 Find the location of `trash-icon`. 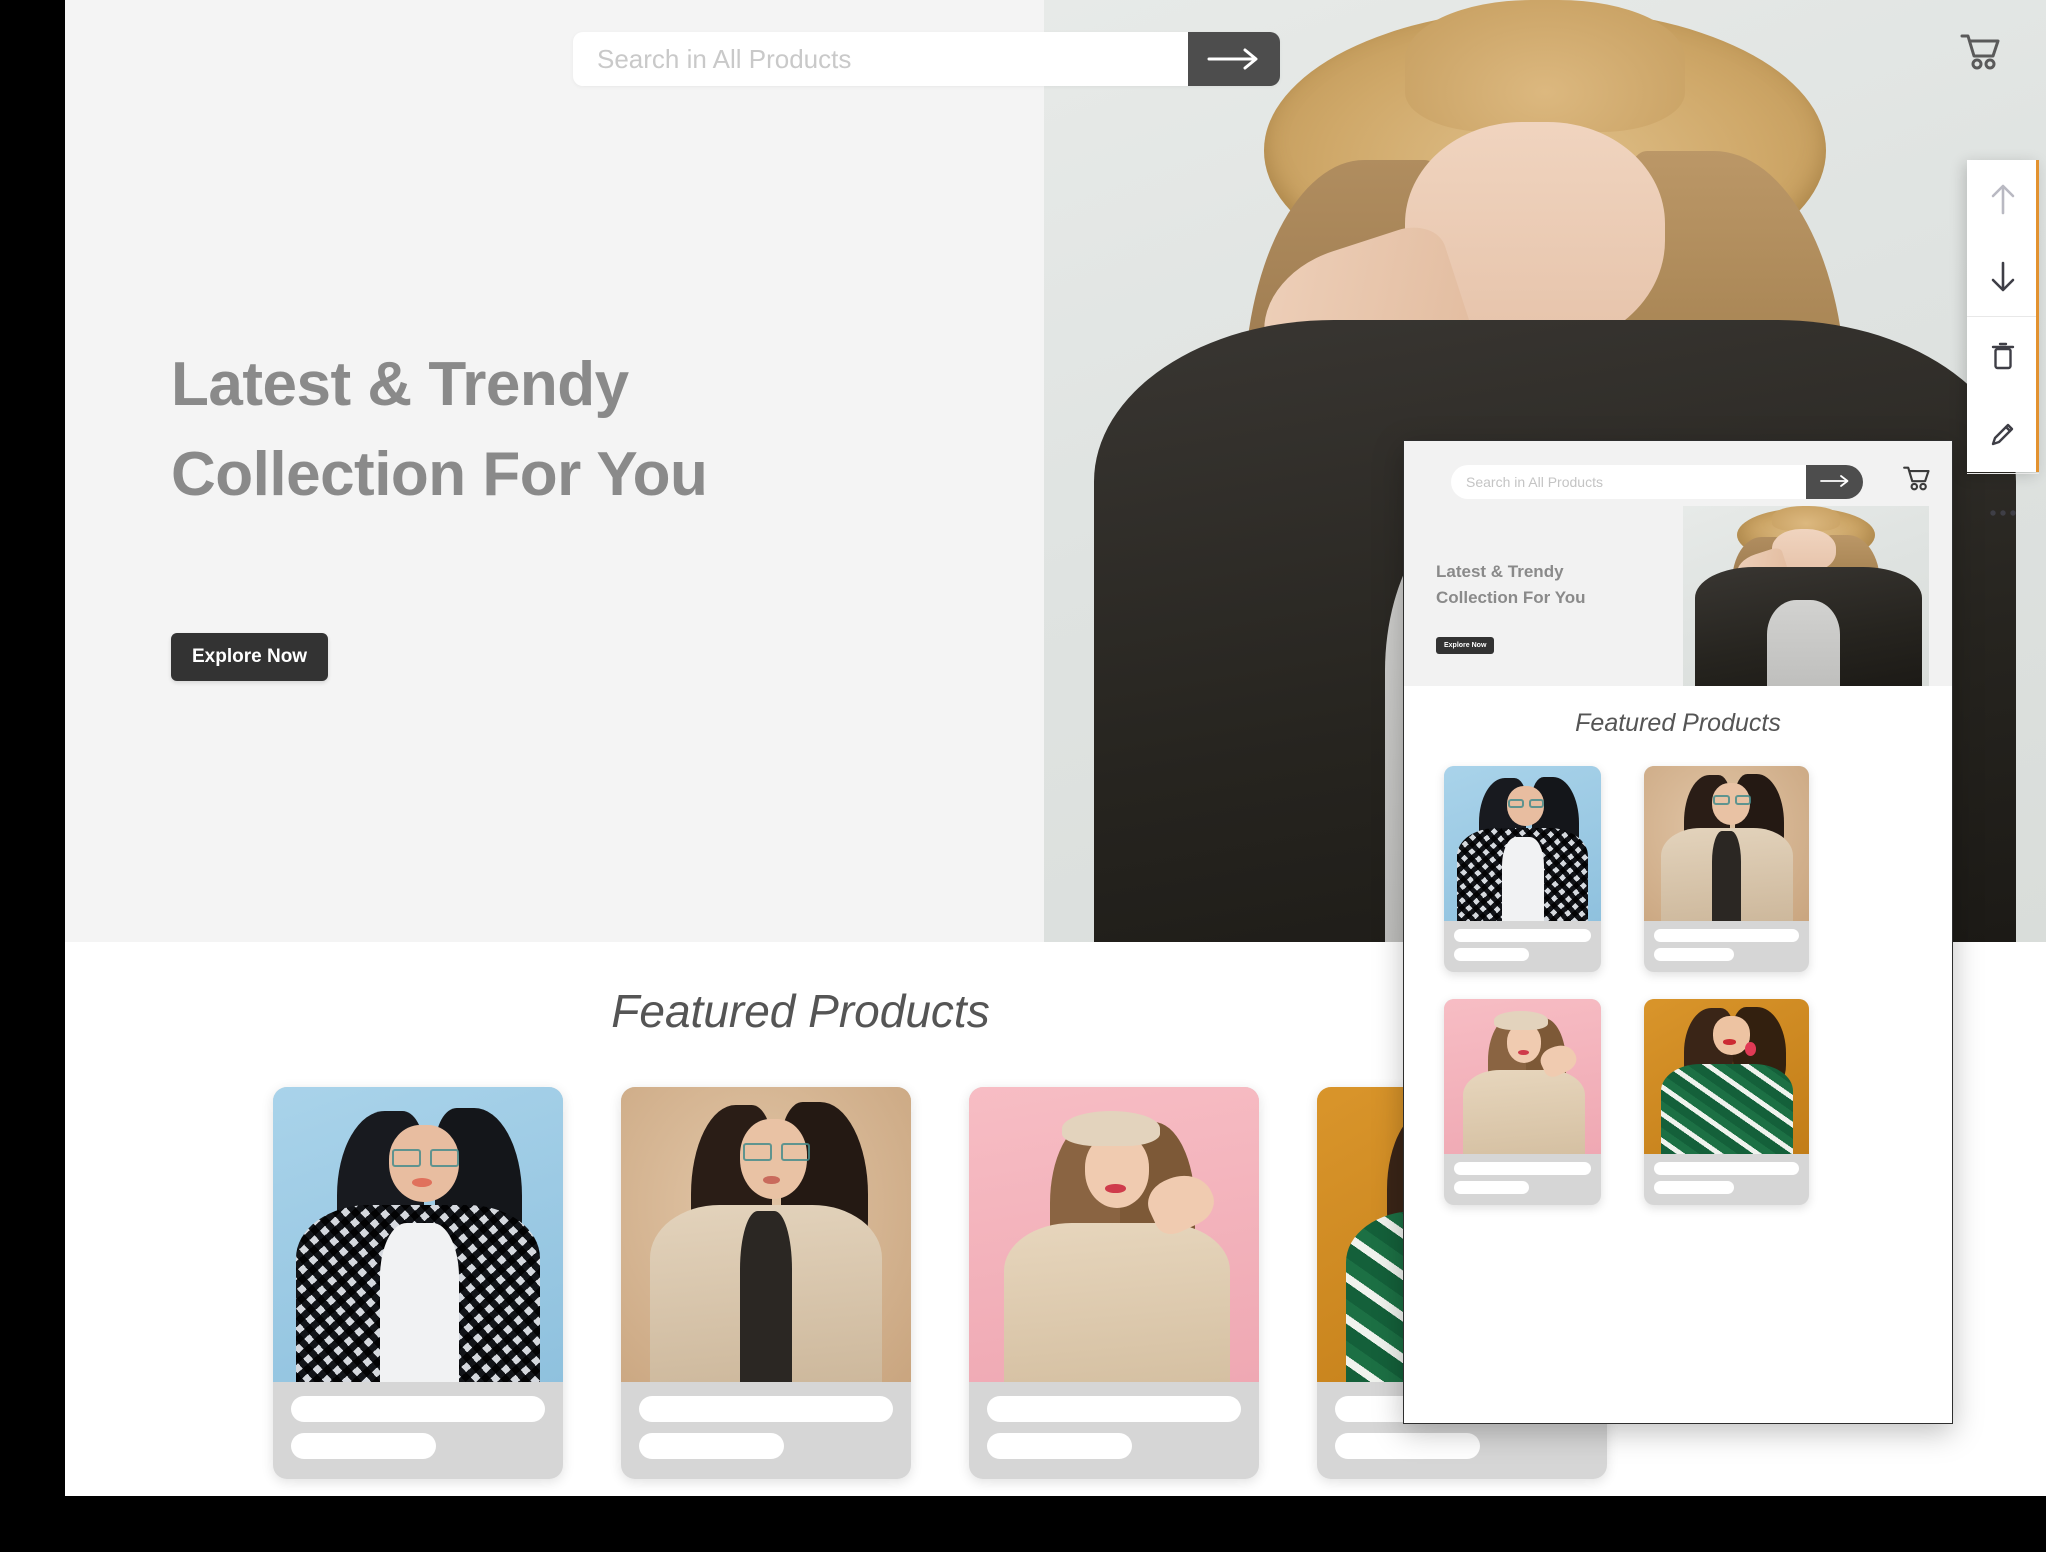

trash-icon is located at coordinates (2003, 356).